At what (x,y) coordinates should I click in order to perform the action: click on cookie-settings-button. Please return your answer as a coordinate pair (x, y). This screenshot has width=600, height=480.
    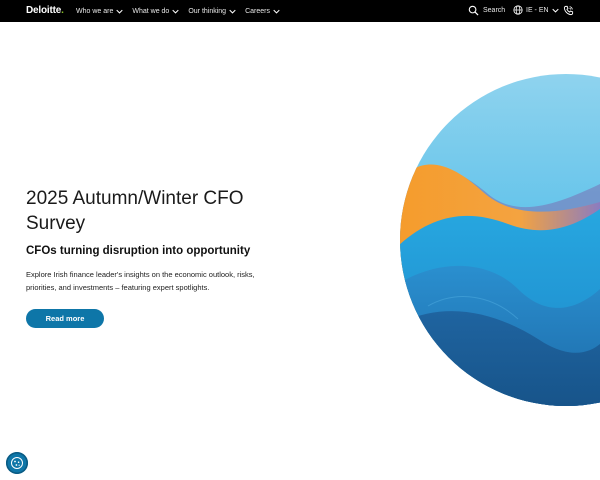
    Looking at the image, I should click on (17, 463).